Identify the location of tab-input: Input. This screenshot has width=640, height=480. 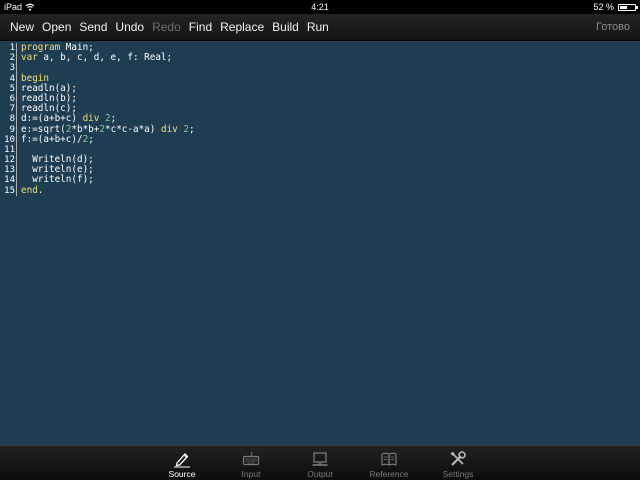
(251, 463).